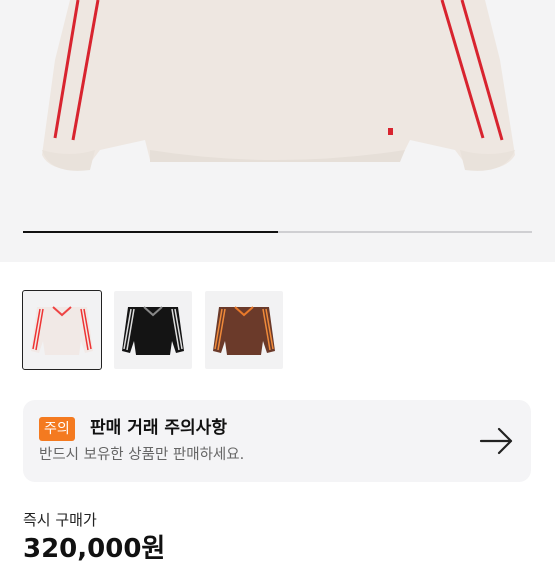  I want to click on thumbnail-brown, so click(244, 330).